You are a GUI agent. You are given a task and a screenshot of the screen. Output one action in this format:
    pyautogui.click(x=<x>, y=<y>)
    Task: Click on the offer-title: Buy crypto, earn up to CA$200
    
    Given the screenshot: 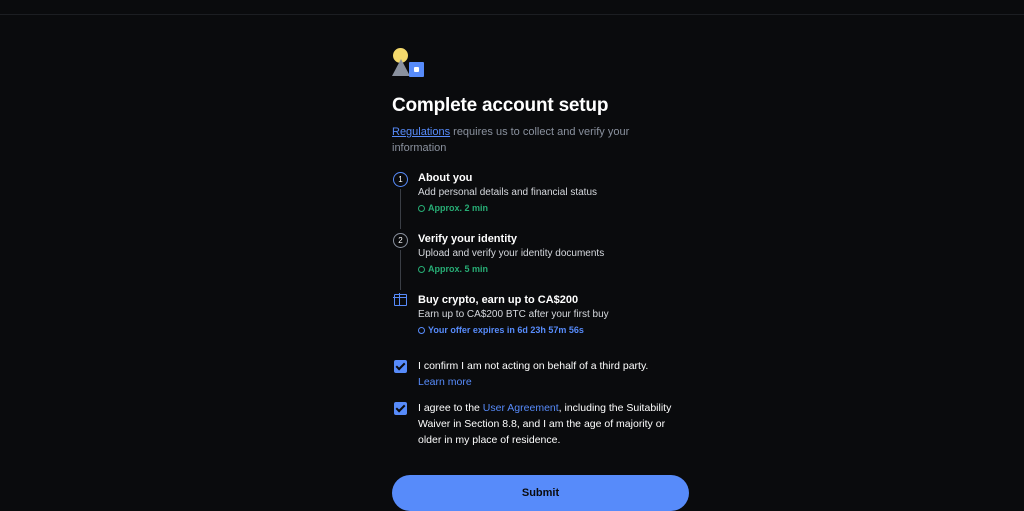 What is the action you would take?
    pyautogui.click(x=498, y=300)
    